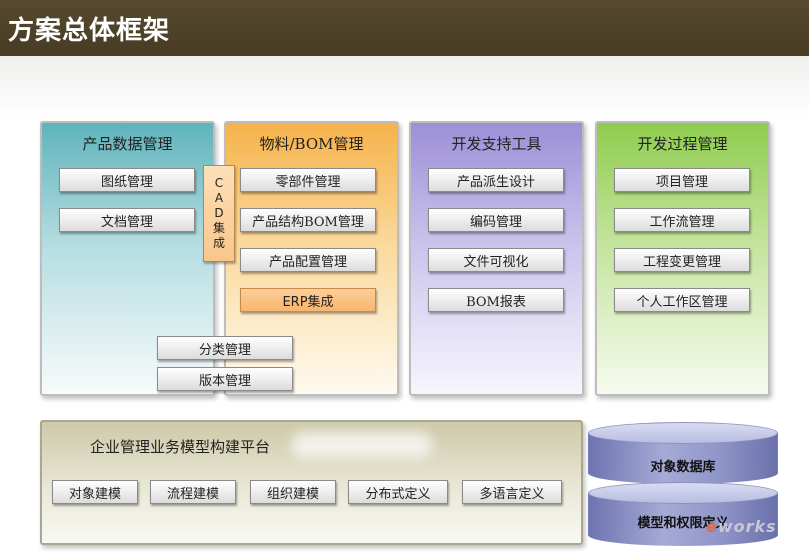  What do you see at coordinates (127, 220) in the screenshot?
I see `document-management-button: 文档管理` at bounding box center [127, 220].